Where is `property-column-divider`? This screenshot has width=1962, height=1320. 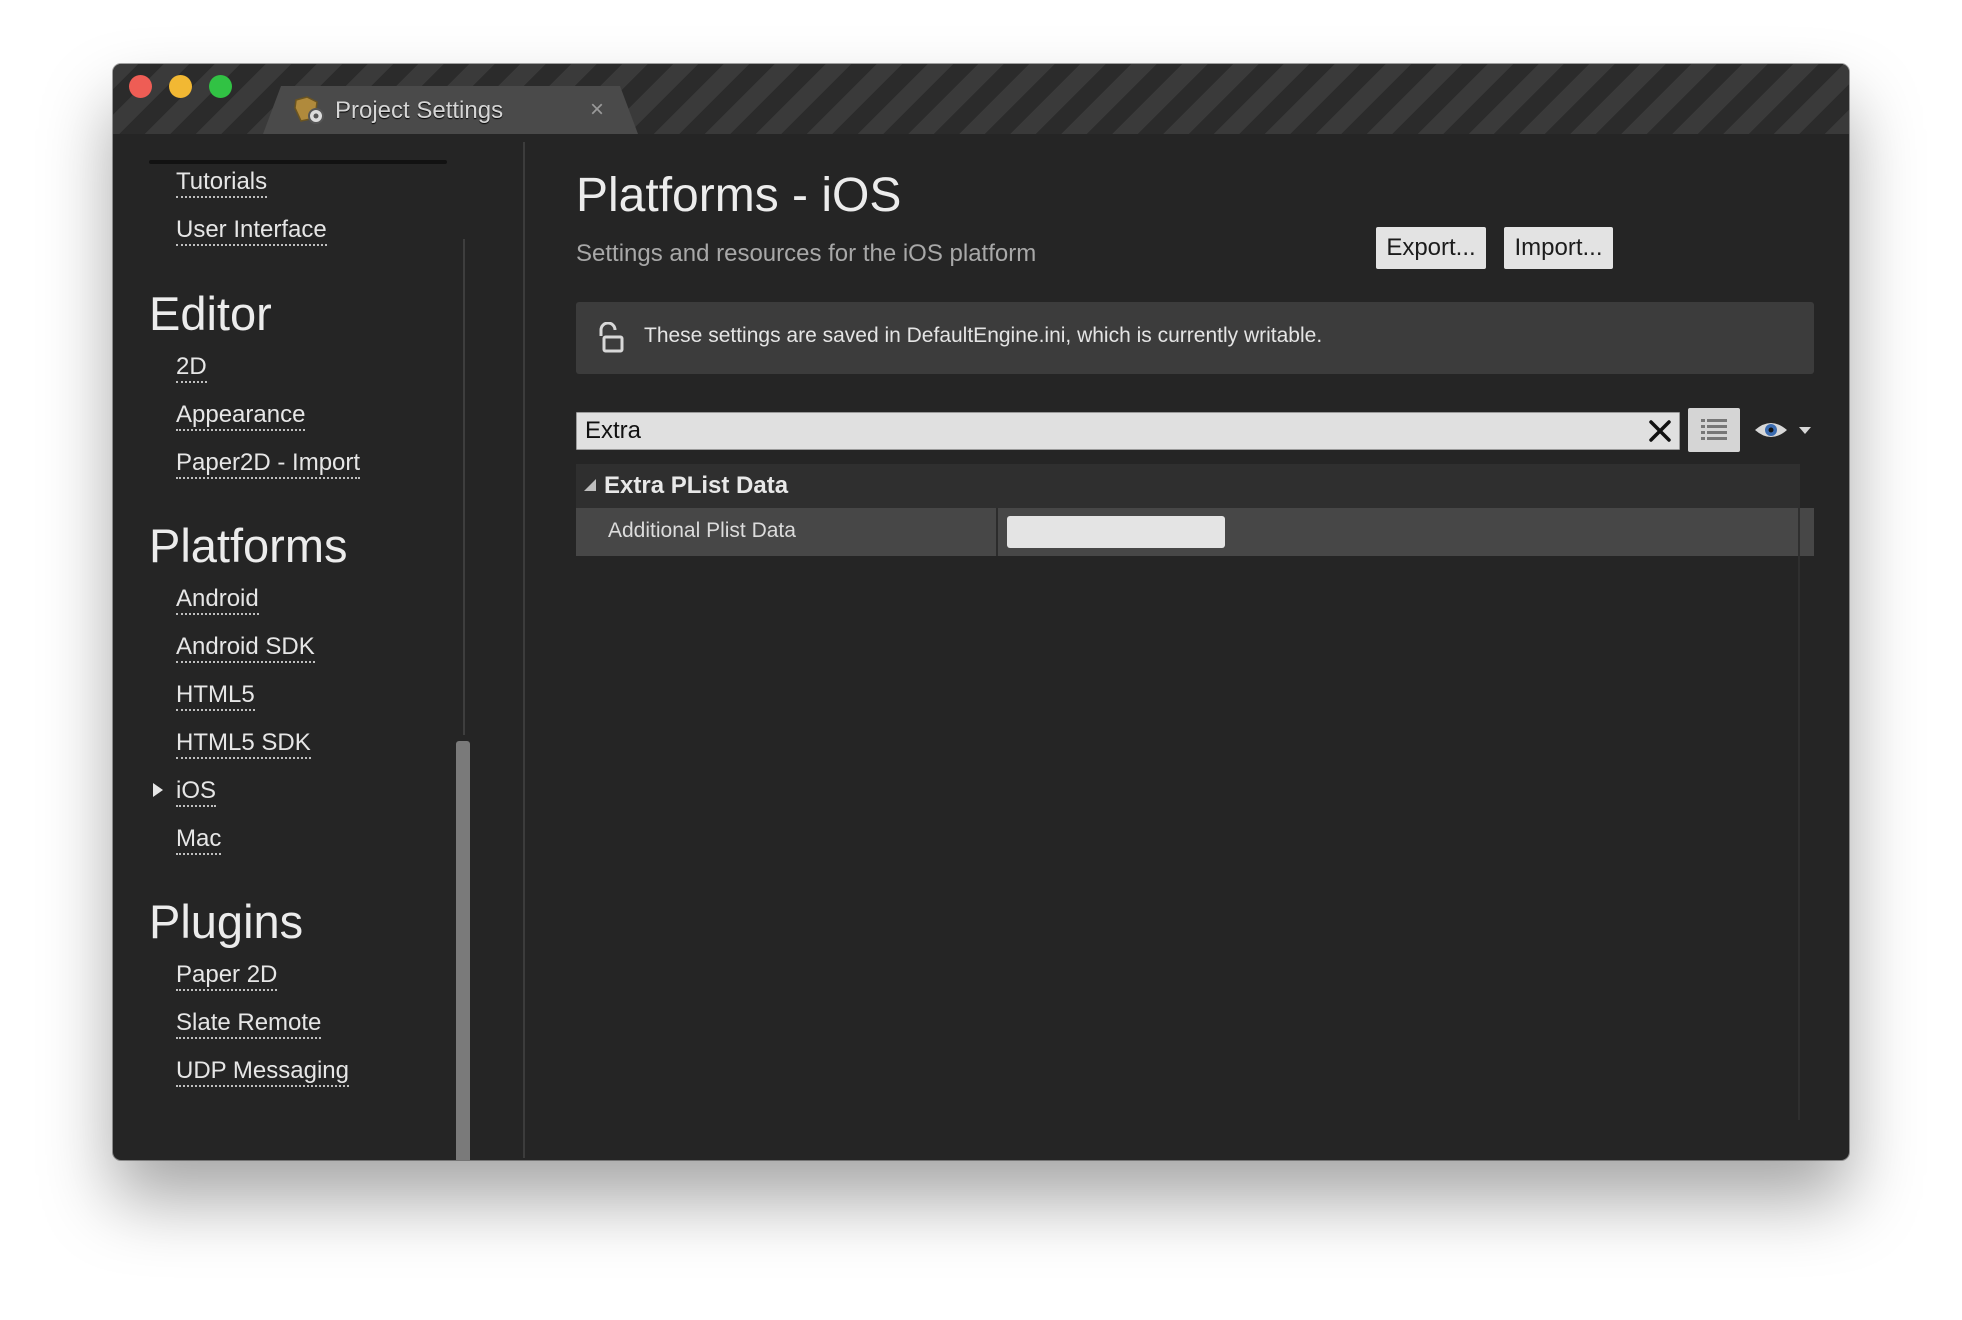 property-column-divider is located at coordinates (997, 532).